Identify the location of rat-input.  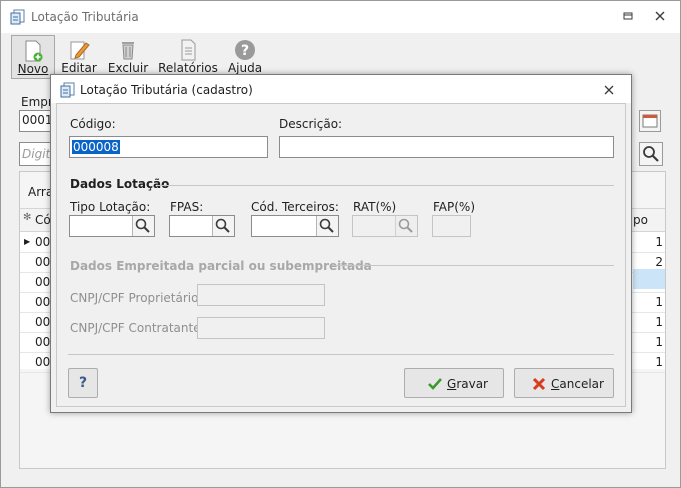
(385, 226).